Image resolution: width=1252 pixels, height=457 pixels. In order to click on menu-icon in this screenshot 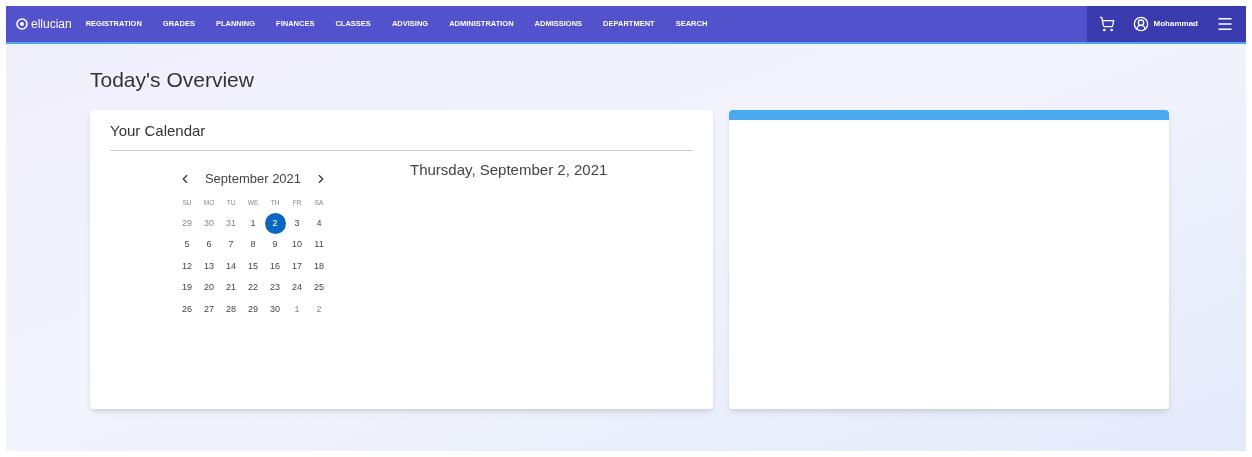, I will do `click(1225, 24)`.